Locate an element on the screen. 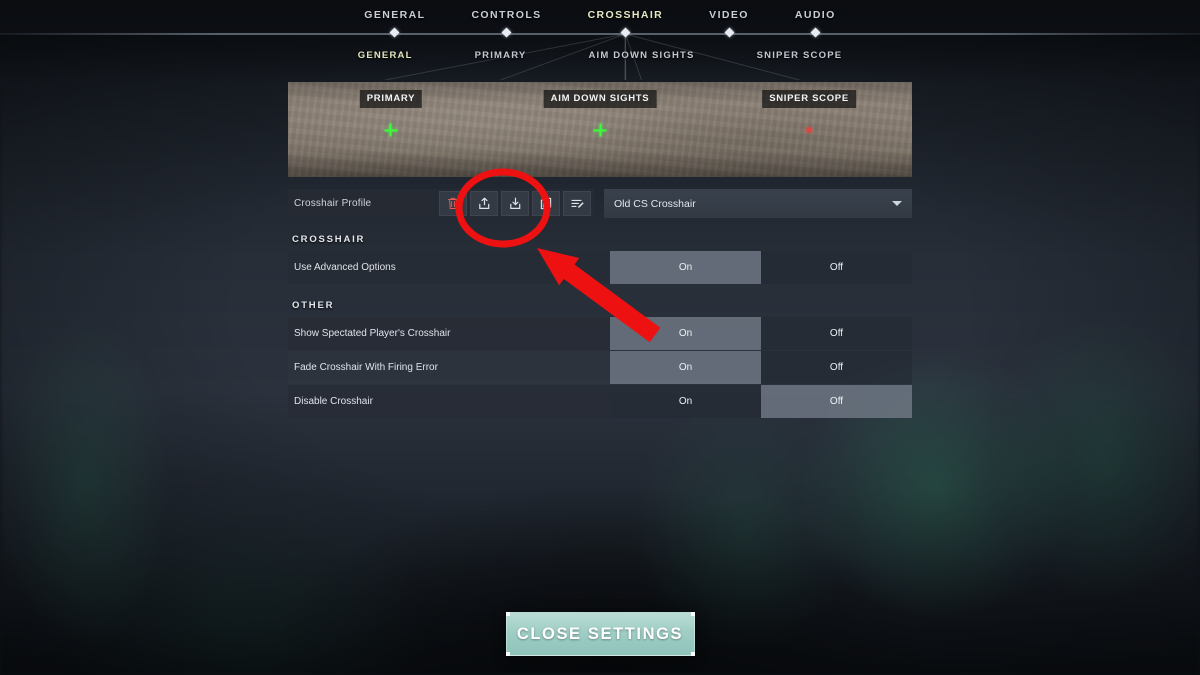  profile-label-and-actions: Crosshair Profile is located at coordinates (441, 203).